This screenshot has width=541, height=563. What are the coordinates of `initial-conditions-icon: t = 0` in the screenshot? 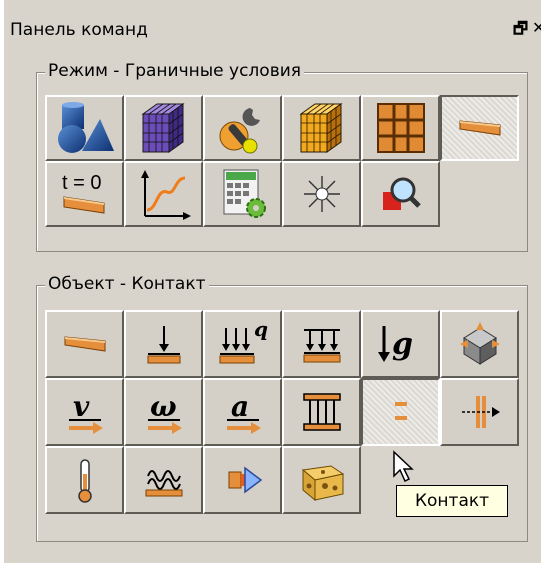 It's located at (83, 193).